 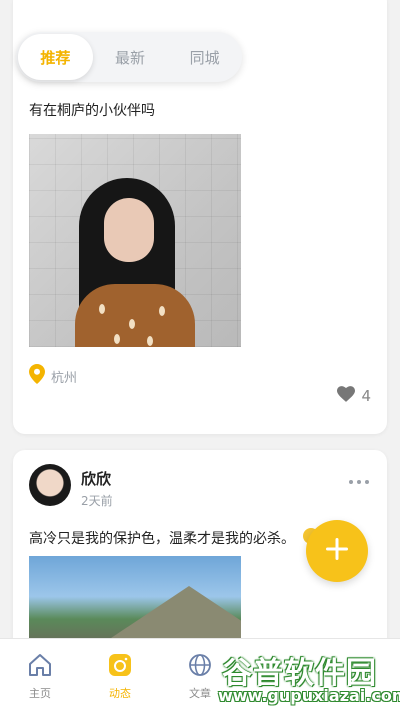 I want to click on post-photo, so click(x=135, y=601).